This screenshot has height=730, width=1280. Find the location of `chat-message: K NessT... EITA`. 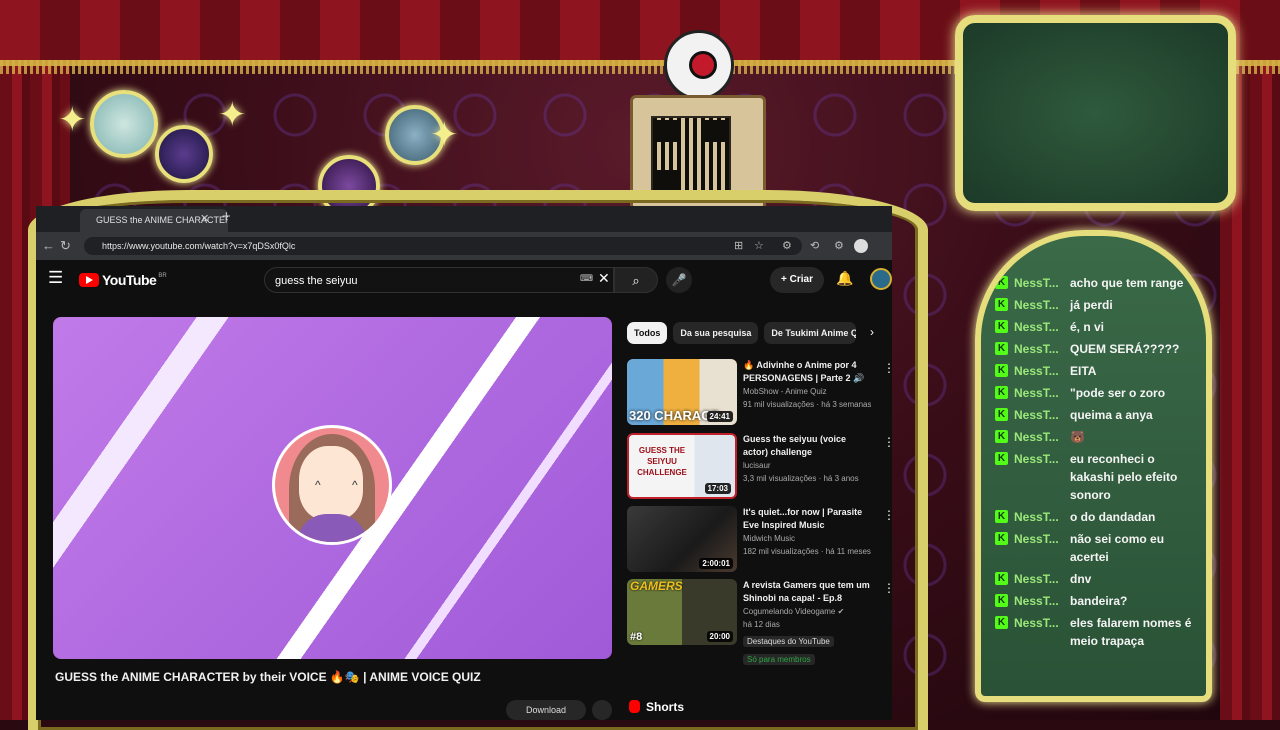

chat-message: K NessT... EITA is located at coordinates (1096, 371).